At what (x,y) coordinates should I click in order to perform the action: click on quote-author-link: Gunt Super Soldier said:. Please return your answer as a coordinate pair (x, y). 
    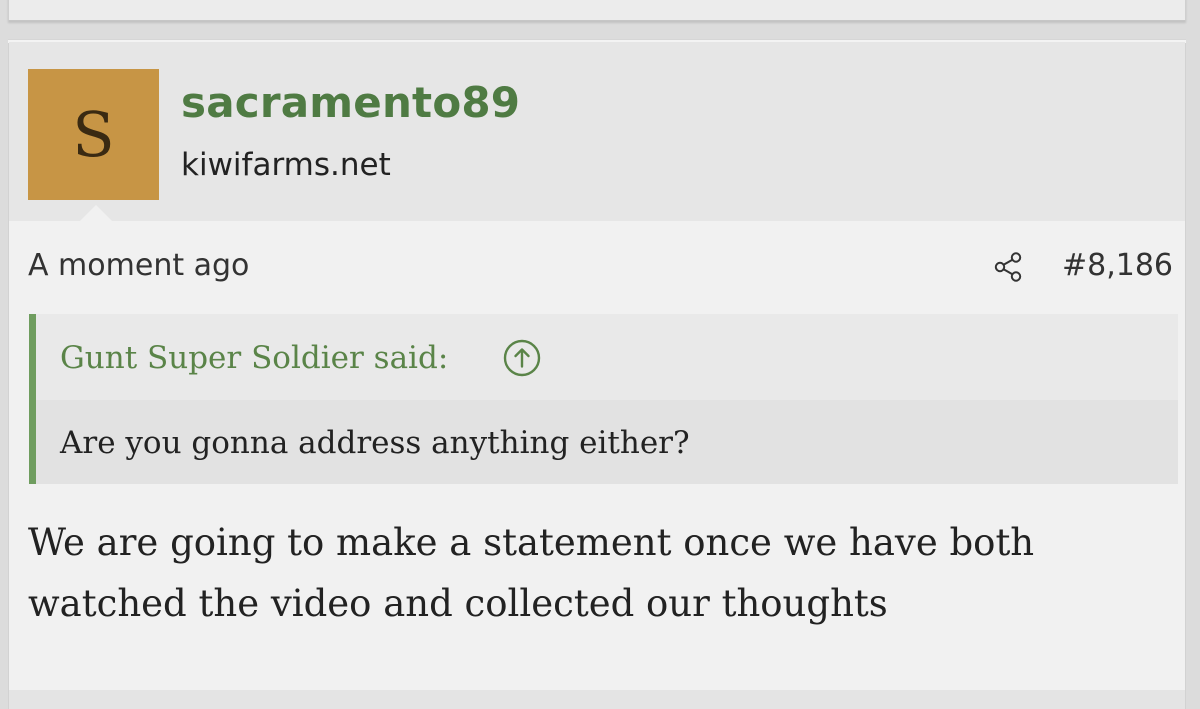
    Looking at the image, I should click on (254, 358).